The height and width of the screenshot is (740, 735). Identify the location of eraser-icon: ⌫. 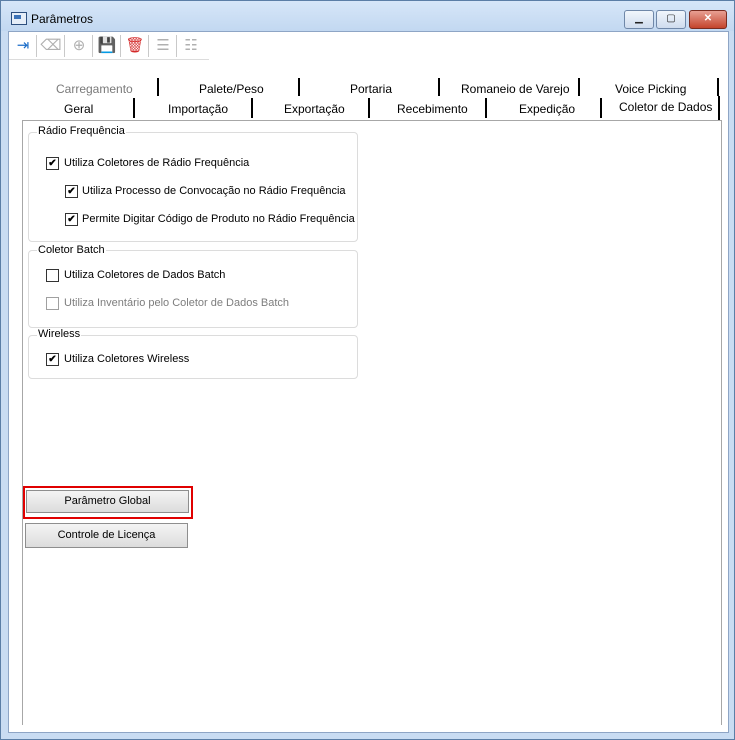
(51, 45).